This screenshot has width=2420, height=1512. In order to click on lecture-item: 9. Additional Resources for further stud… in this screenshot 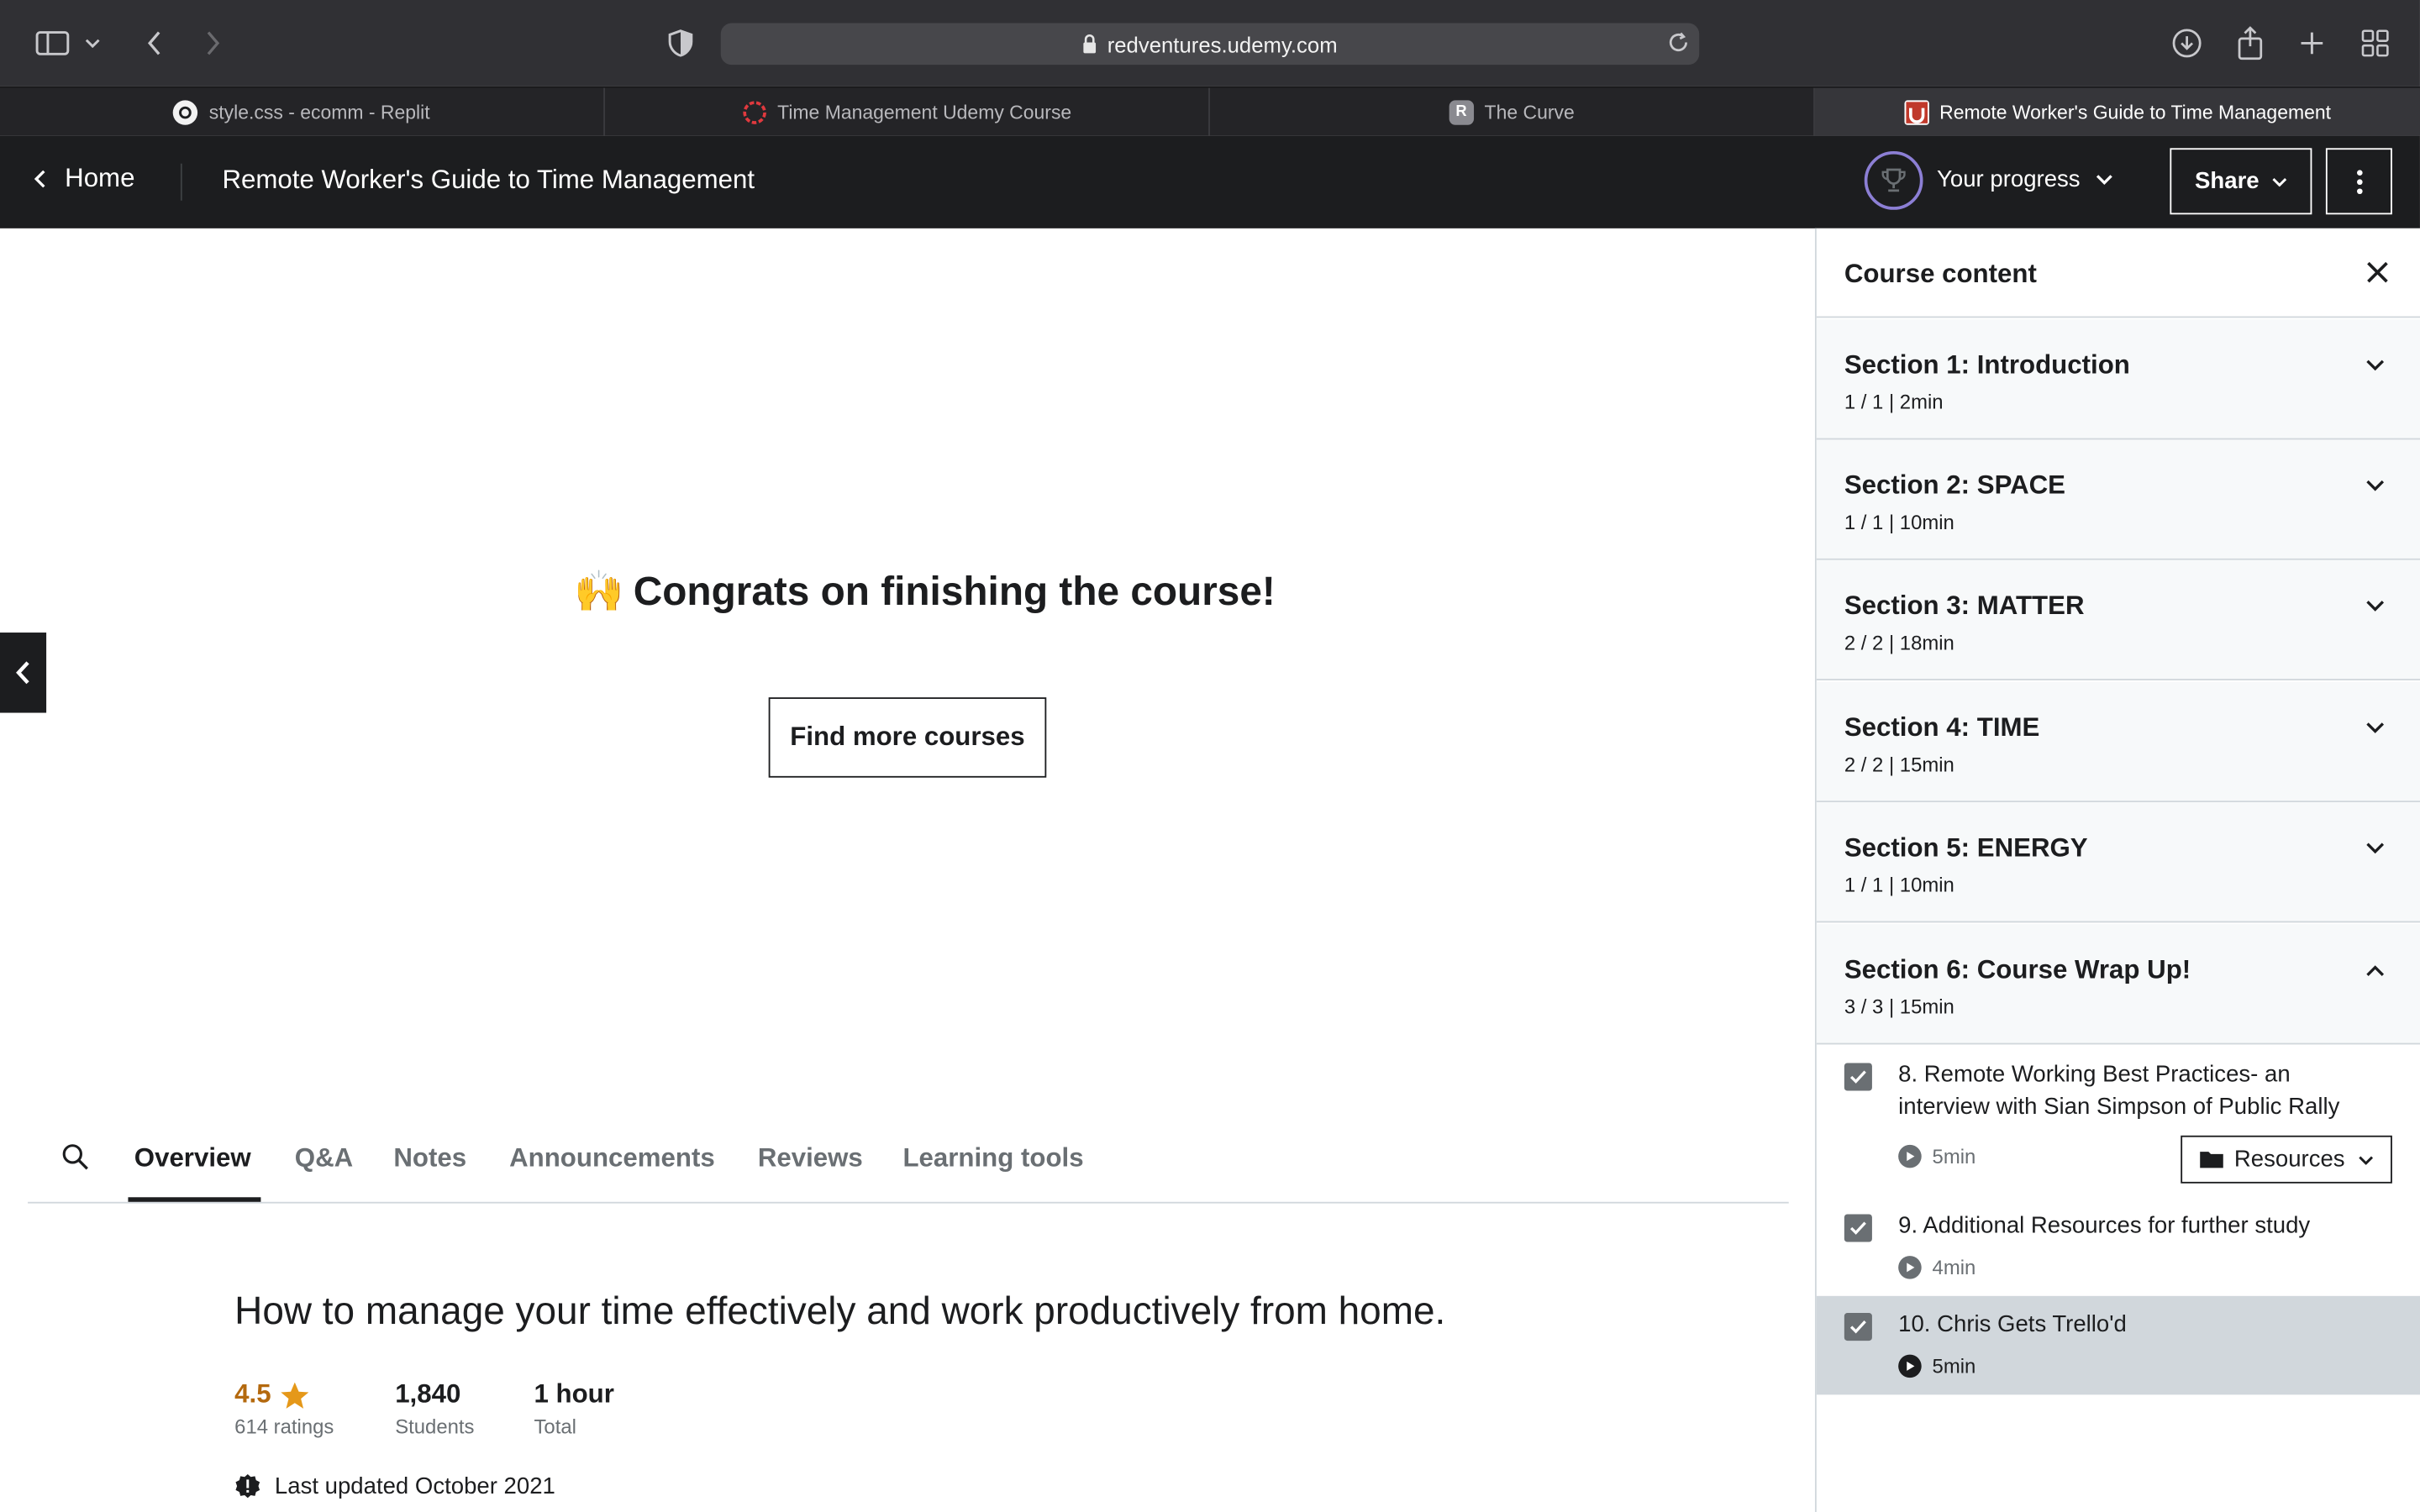, I will do `click(2118, 1244)`.